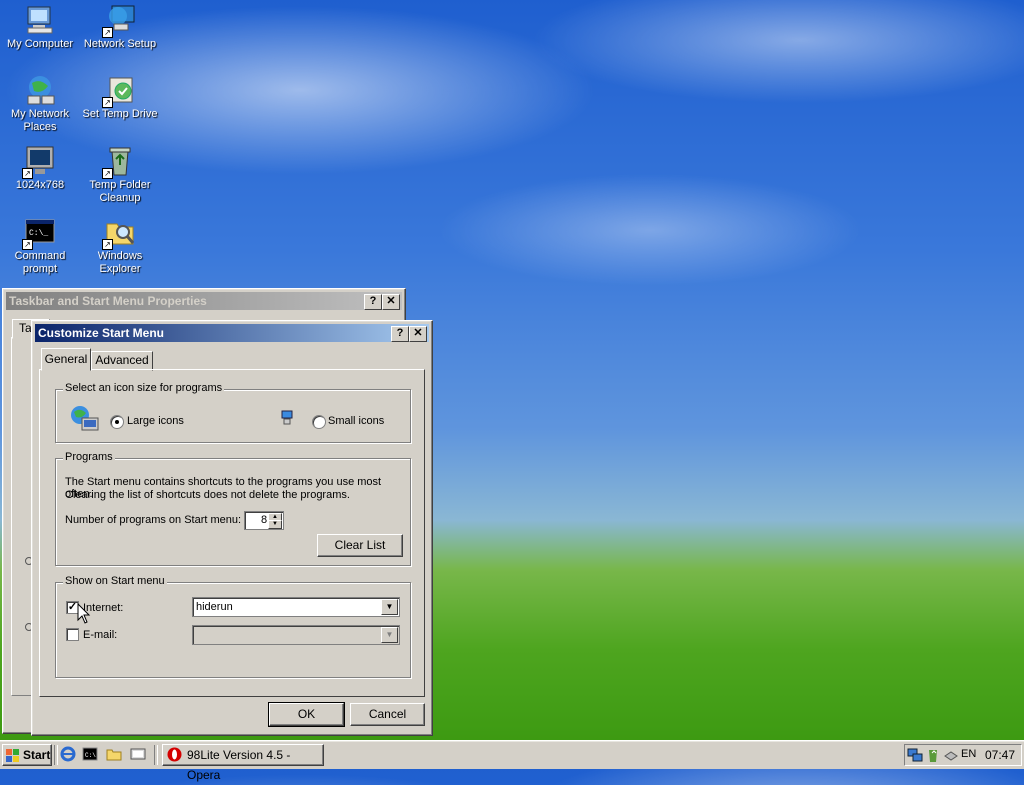 The image size is (1024, 785). What do you see at coordinates (296, 635) in the screenshot?
I see `email-dropdown: ▼` at bounding box center [296, 635].